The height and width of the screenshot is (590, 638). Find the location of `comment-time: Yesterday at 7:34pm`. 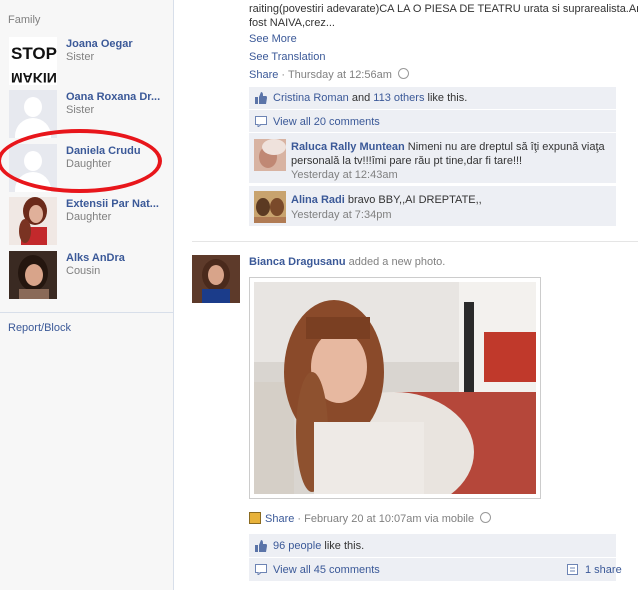

comment-time: Yesterday at 7:34pm is located at coordinates (341, 215).